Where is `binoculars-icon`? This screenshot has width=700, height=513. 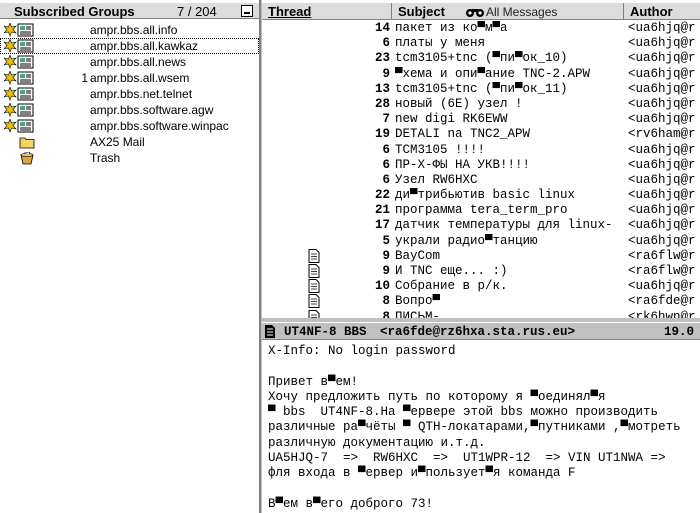 binoculars-icon is located at coordinates (476, 12).